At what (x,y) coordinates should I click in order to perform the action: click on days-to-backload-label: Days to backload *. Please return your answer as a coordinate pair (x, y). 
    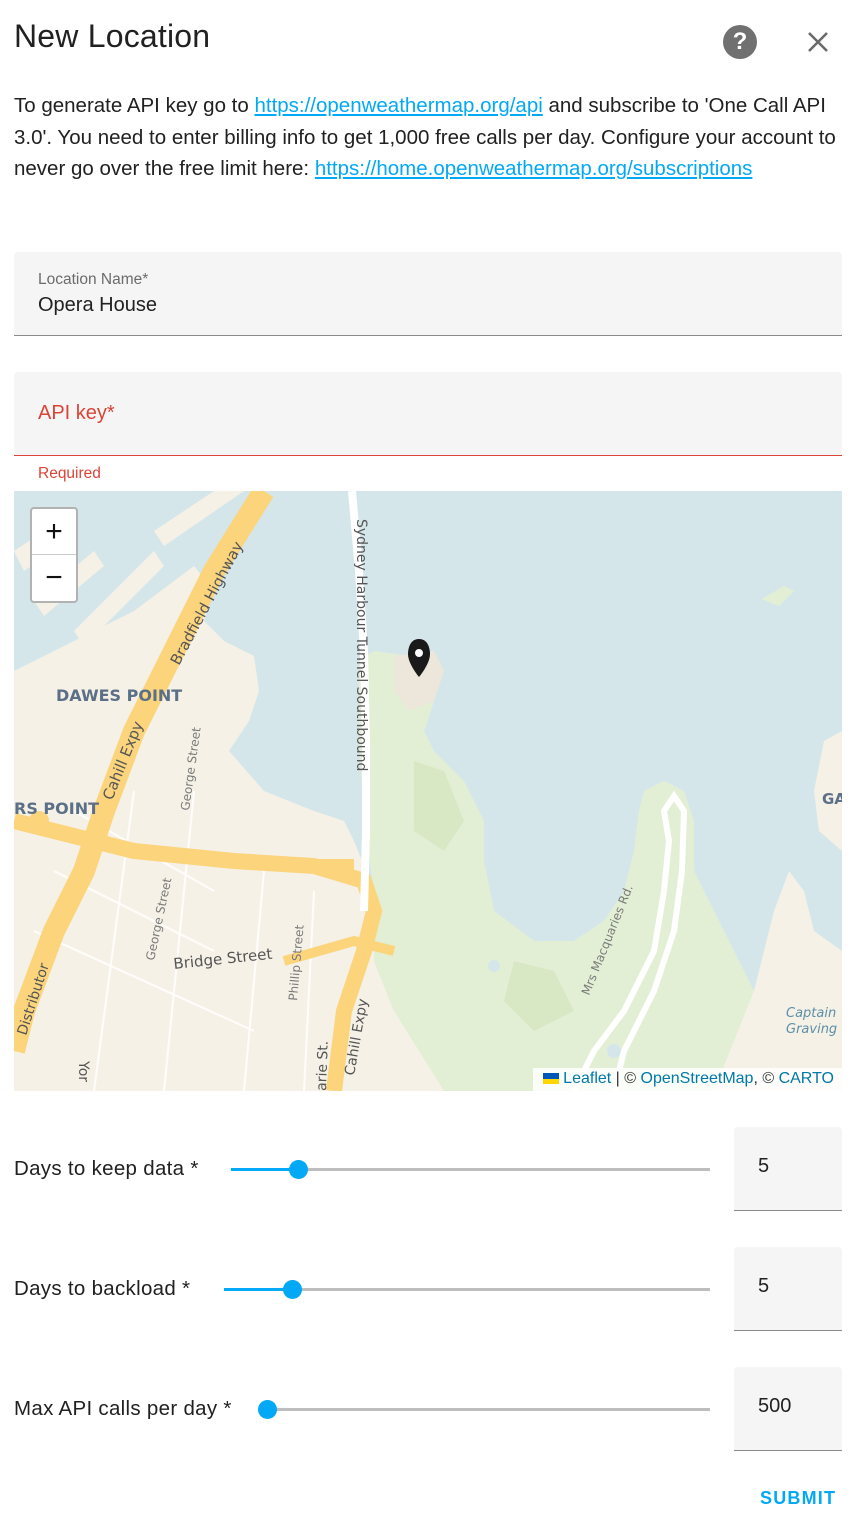
    Looking at the image, I should click on (102, 1288).